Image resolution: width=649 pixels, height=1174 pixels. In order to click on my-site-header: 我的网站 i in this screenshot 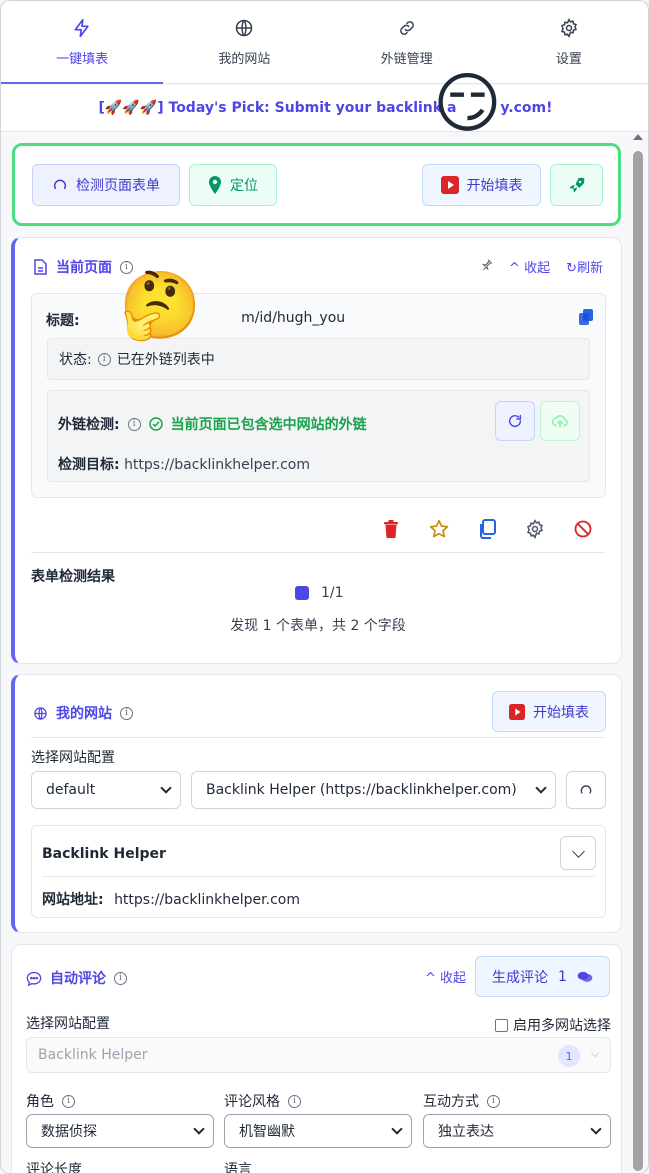, I will do `click(83, 713)`.